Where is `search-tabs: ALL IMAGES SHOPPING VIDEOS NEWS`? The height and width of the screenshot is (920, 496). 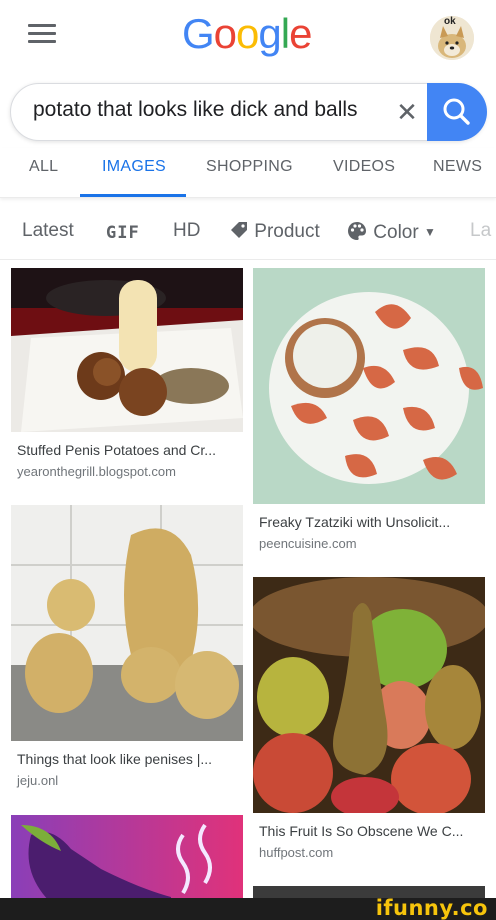
search-tabs: ALL IMAGES SHOPPING VIDEOS NEWS is located at coordinates (248, 173).